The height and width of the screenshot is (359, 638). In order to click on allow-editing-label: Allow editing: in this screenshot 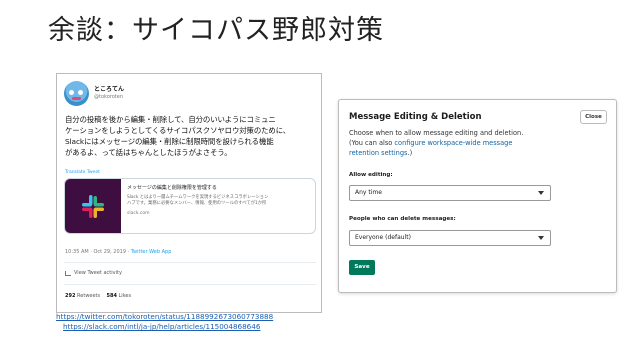, I will do `click(371, 175)`.